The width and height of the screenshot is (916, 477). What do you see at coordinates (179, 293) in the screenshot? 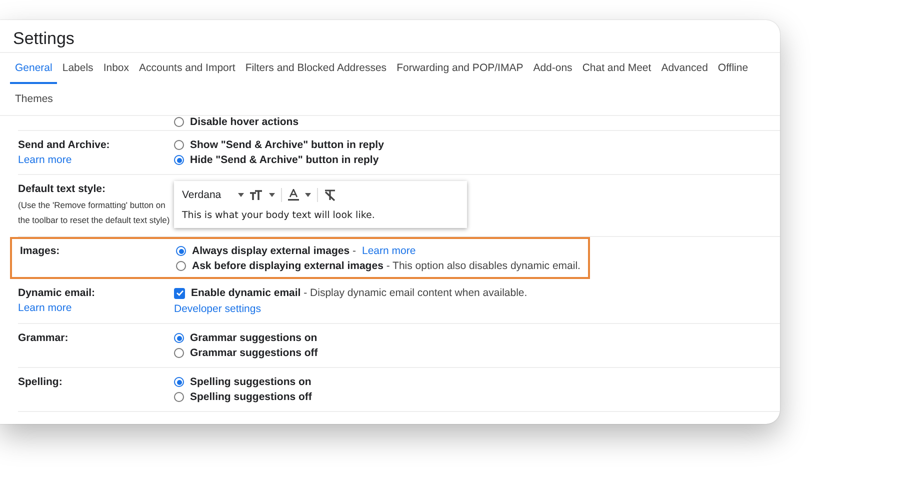
I see `checkbox` at bounding box center [179, 293].